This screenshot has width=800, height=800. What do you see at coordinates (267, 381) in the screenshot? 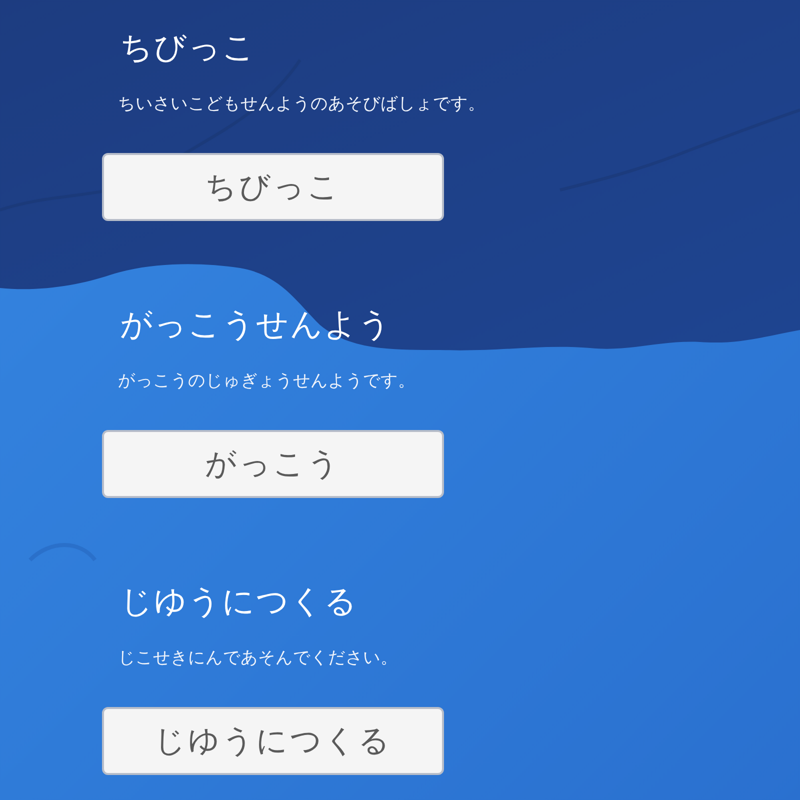
I see `section-description: がっこうのじゅぎょうせんようです。` at bounding box center [267, 381].